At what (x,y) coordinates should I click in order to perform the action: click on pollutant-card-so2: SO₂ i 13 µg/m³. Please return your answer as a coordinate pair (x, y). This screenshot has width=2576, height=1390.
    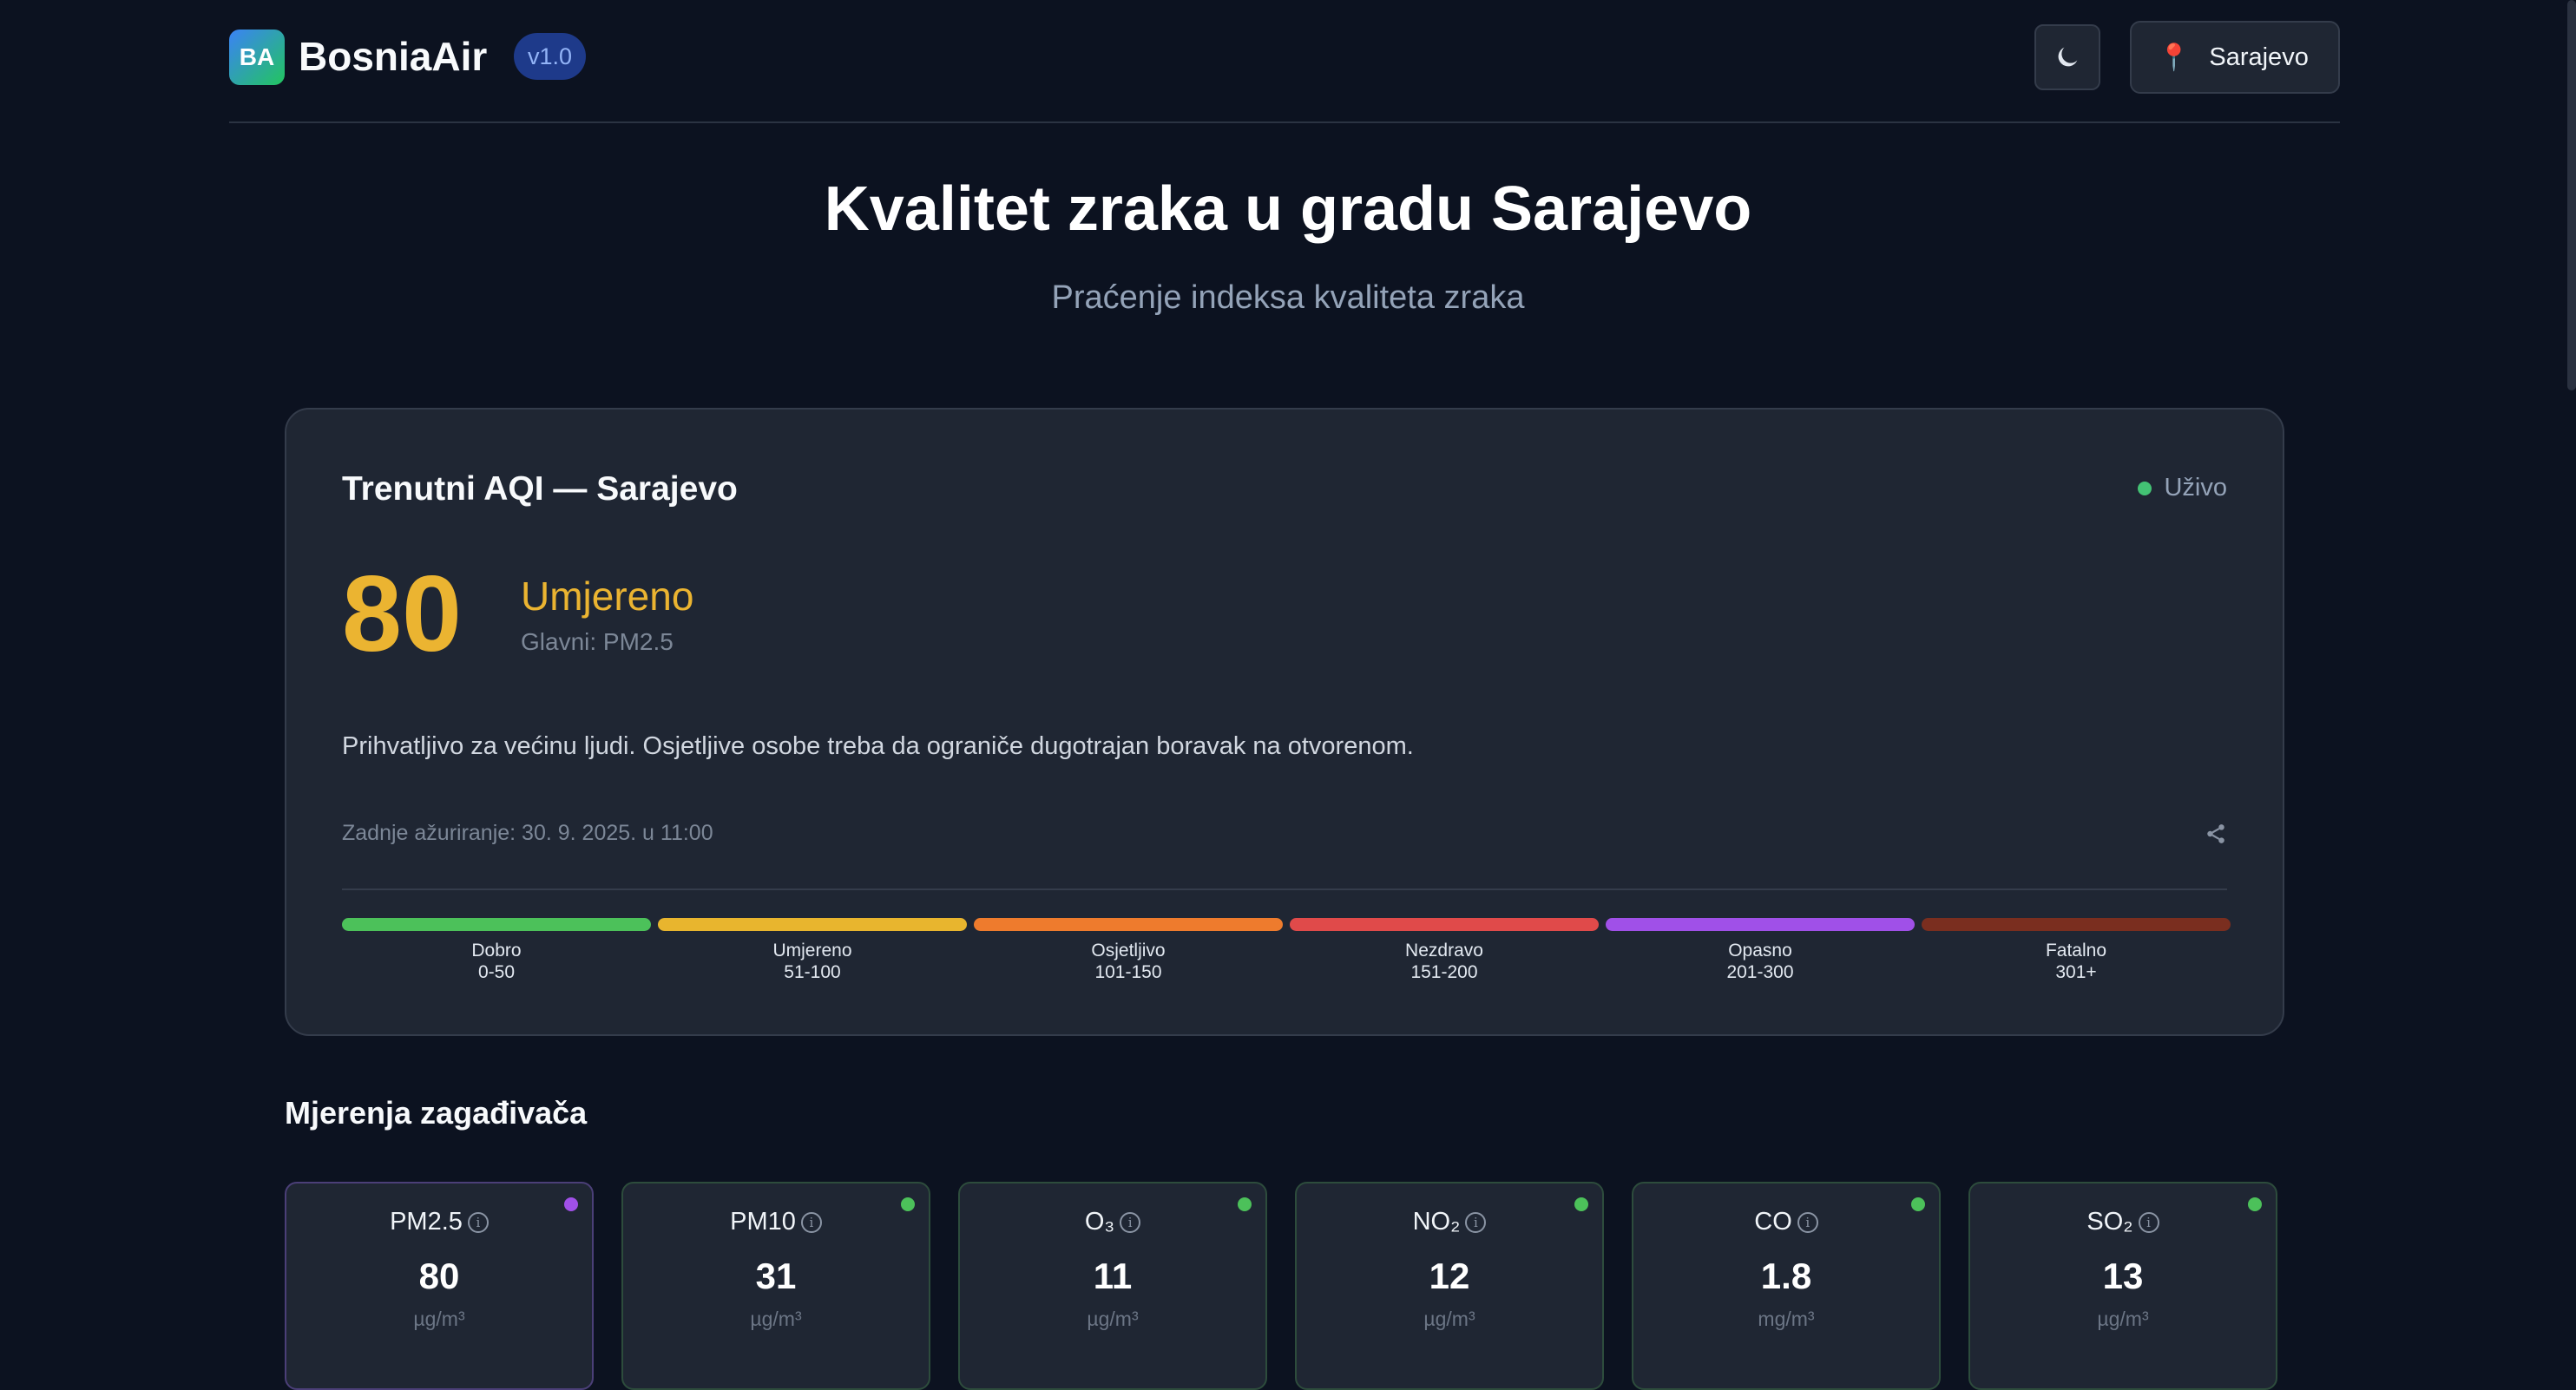
    Looking at the image, I should click on (2122, 1286).